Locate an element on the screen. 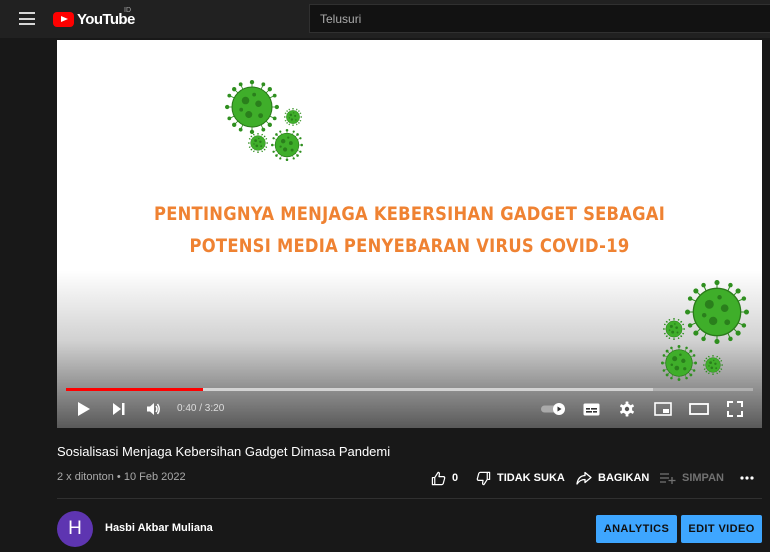 Image resolution: width=770 pixels, height=552 pixels. subtitles-icon is located at coordinates (591, 409).